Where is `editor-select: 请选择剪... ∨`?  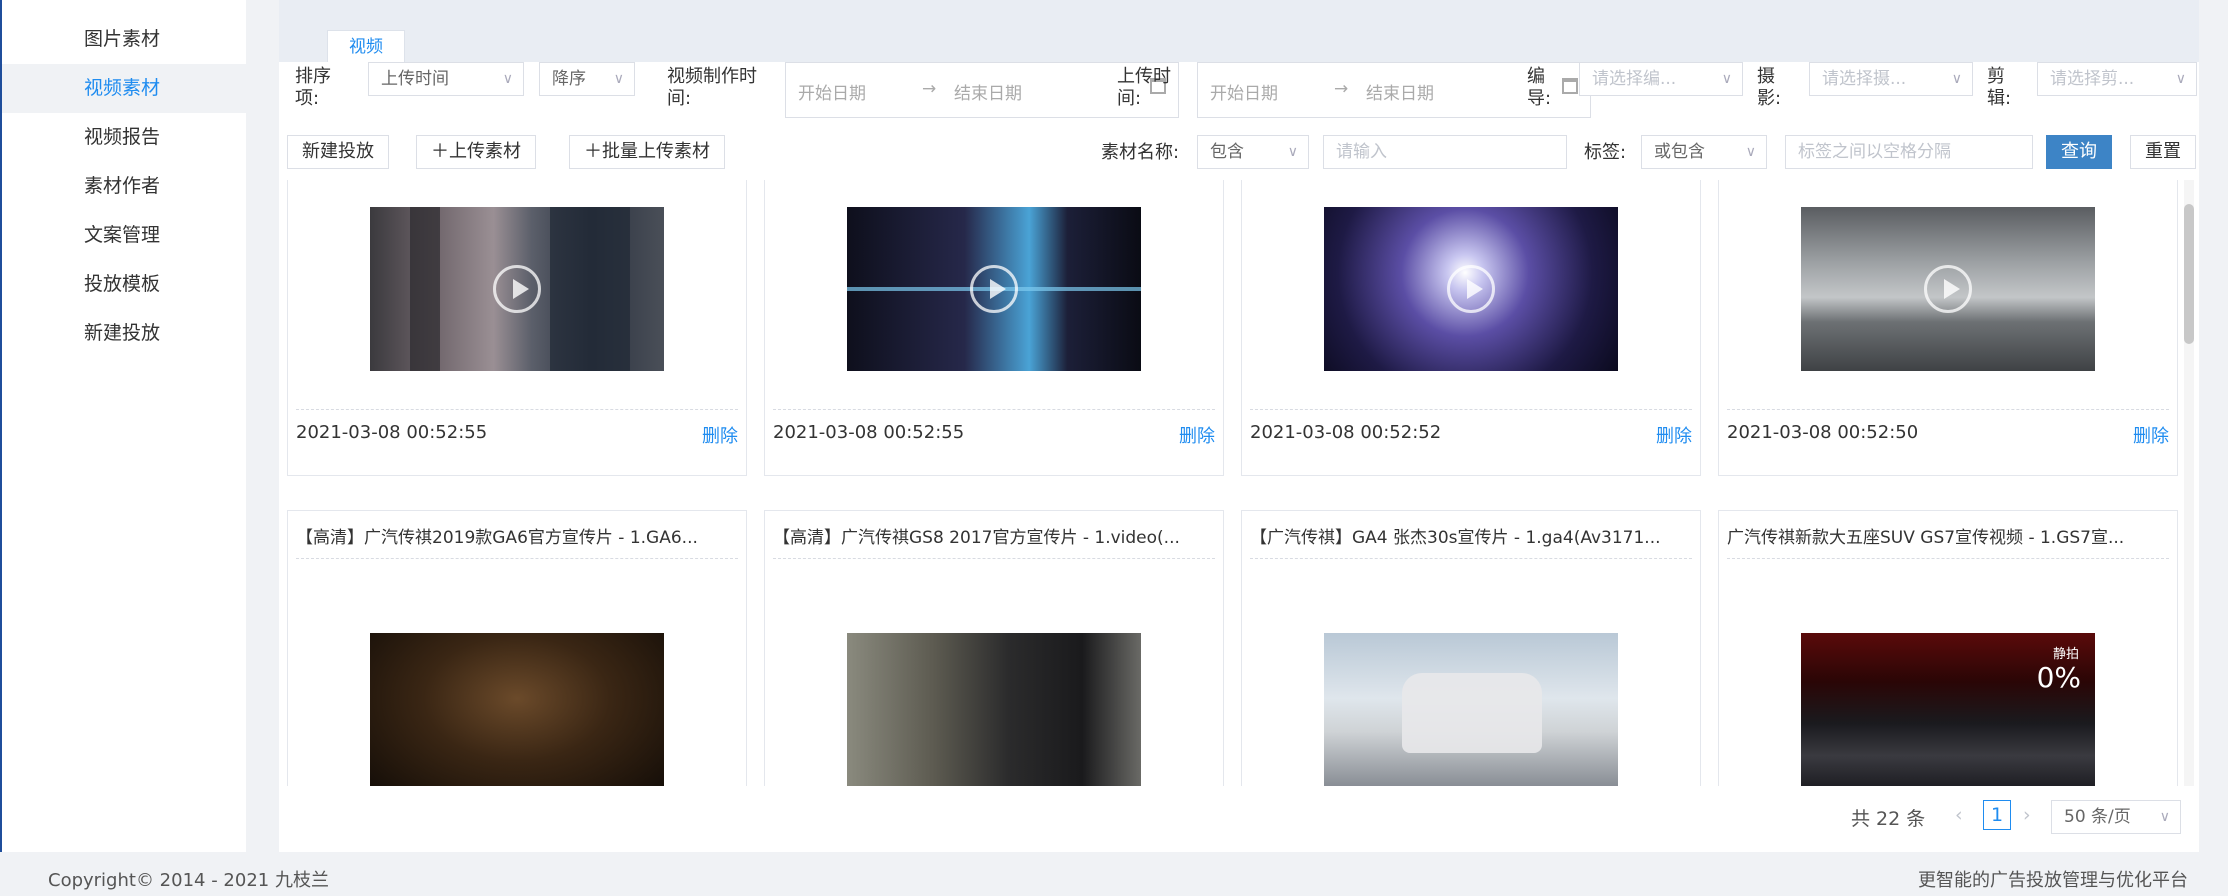
editor-select: 请选择剪... ∨ is located at coordinates (2117, 79).